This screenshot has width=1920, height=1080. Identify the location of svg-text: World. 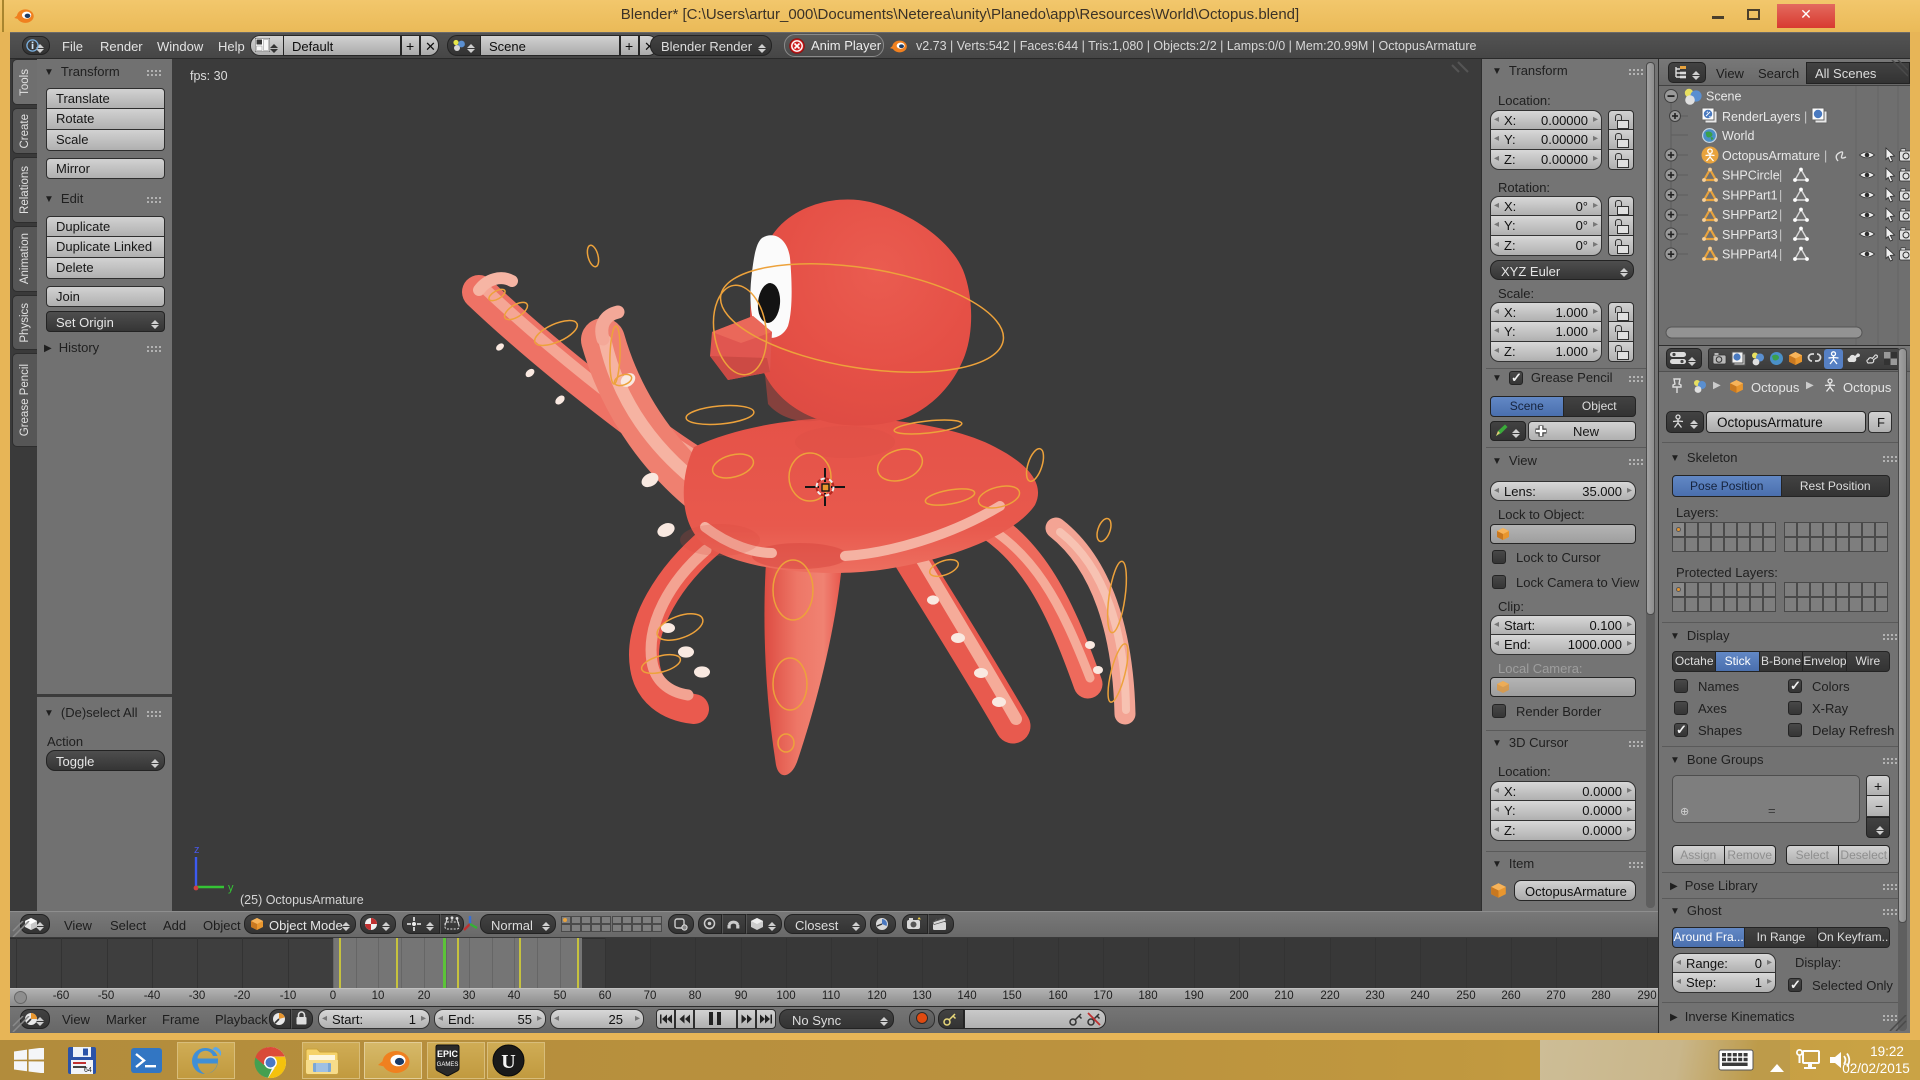
(1738, 136).